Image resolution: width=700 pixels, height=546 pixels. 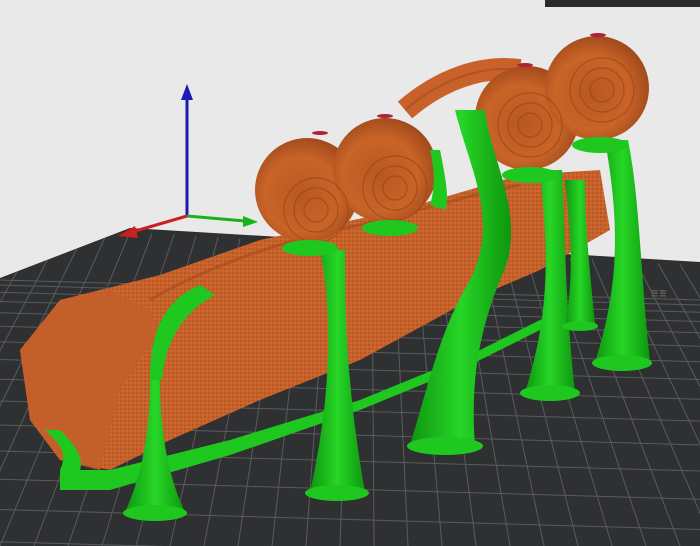 I want to click on bed-logo: ≡≡, so click(x=659, y=293).